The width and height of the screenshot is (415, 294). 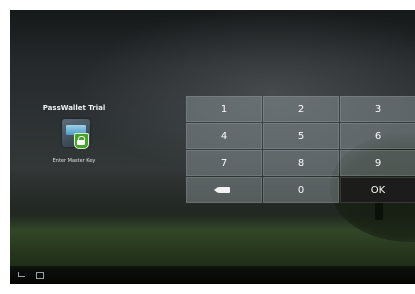 I want to click on key-0: 0, so click(x=301, y=190).